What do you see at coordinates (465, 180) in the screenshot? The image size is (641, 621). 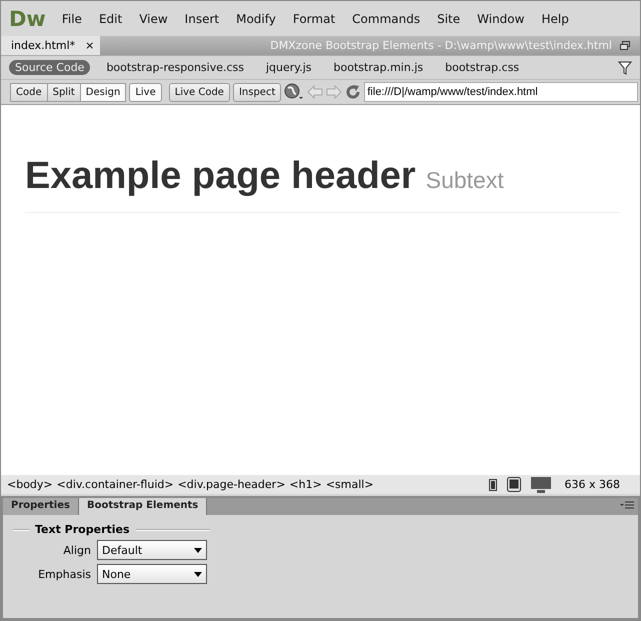 I see `page-subtext: Subtext` at bounding box center [465, 180].